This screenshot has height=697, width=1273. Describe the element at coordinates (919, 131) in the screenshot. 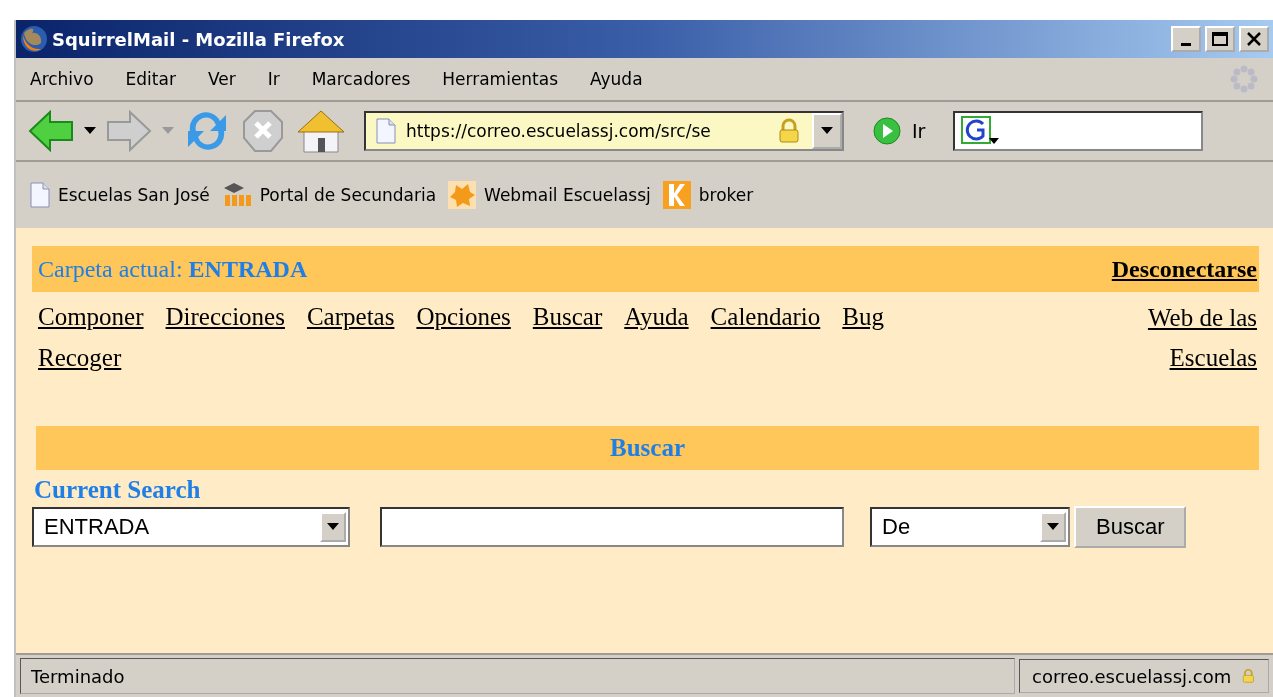

I see `go-label: Ir` at that location.